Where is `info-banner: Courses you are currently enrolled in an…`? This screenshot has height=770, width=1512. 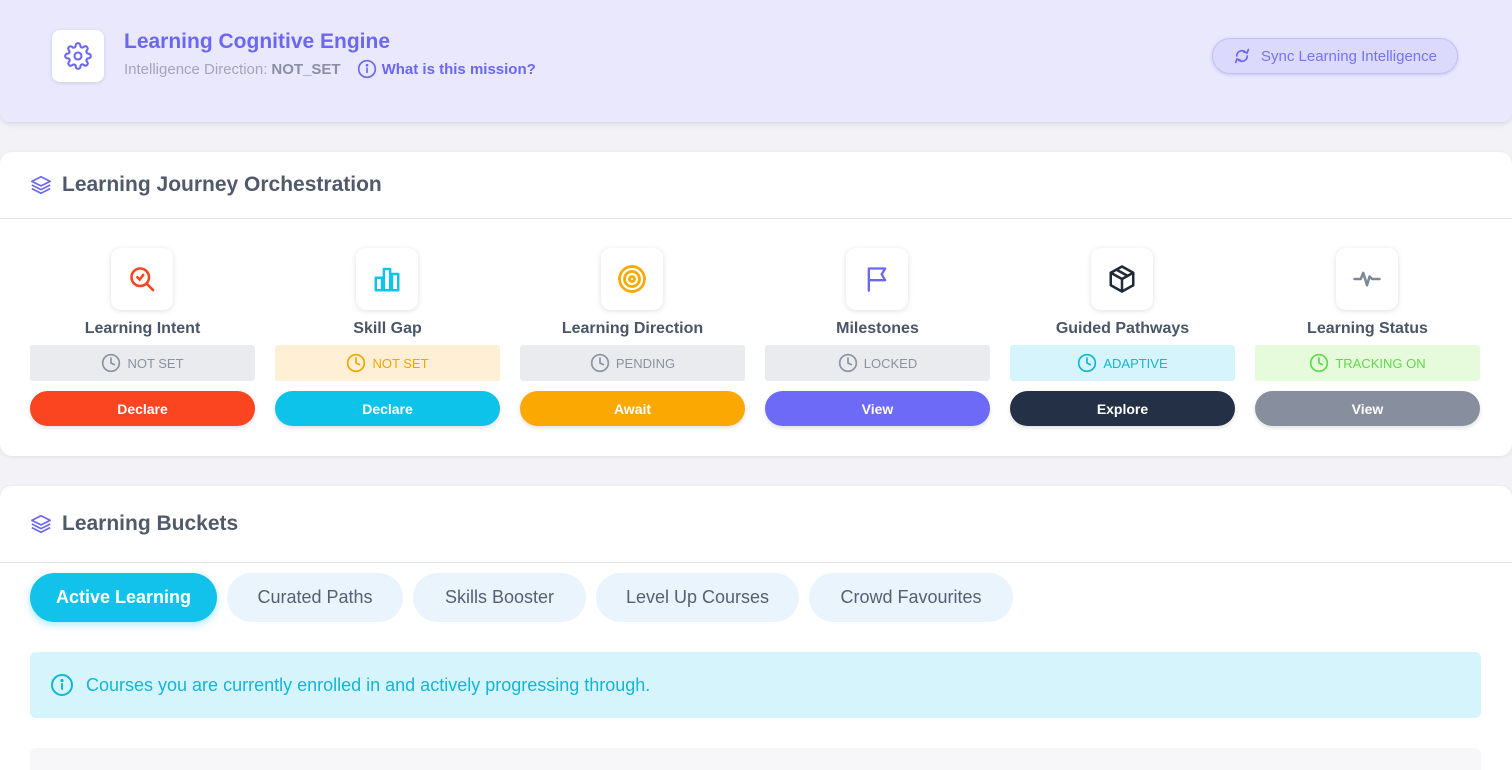
info-banner: Courses you are currently enrolled in an… is located at coordinates (755, 685).